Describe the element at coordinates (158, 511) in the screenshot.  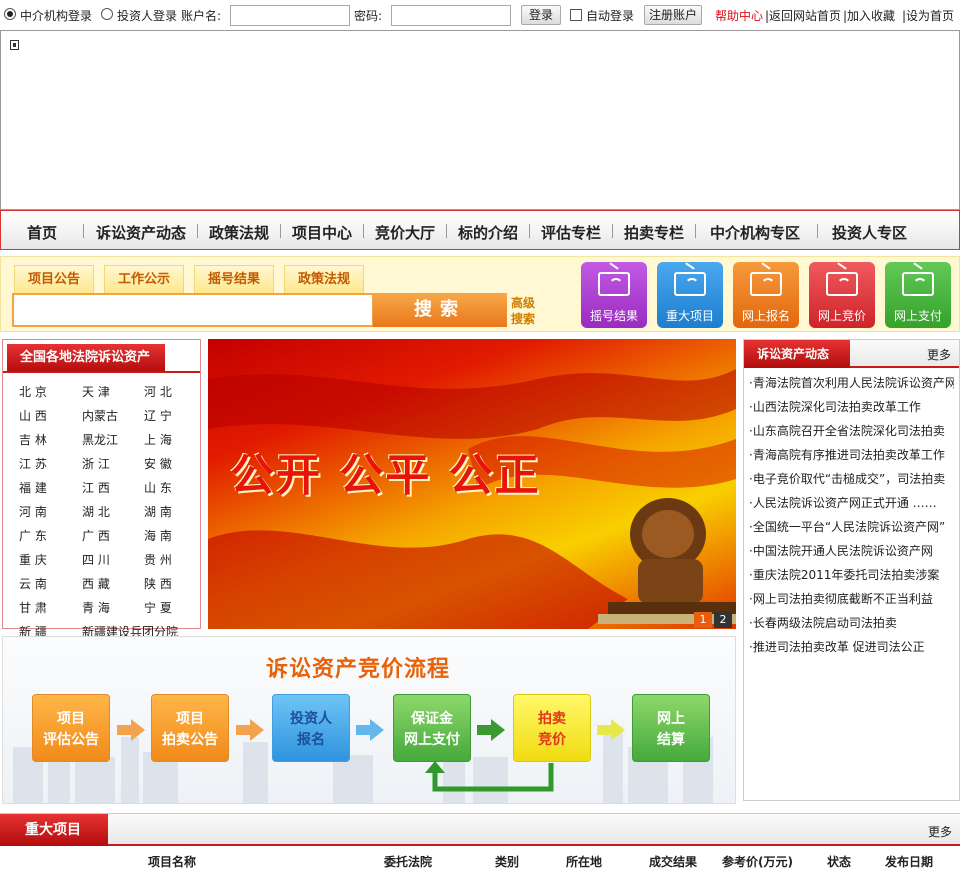
I see `region-link: 湖 南` at that location.